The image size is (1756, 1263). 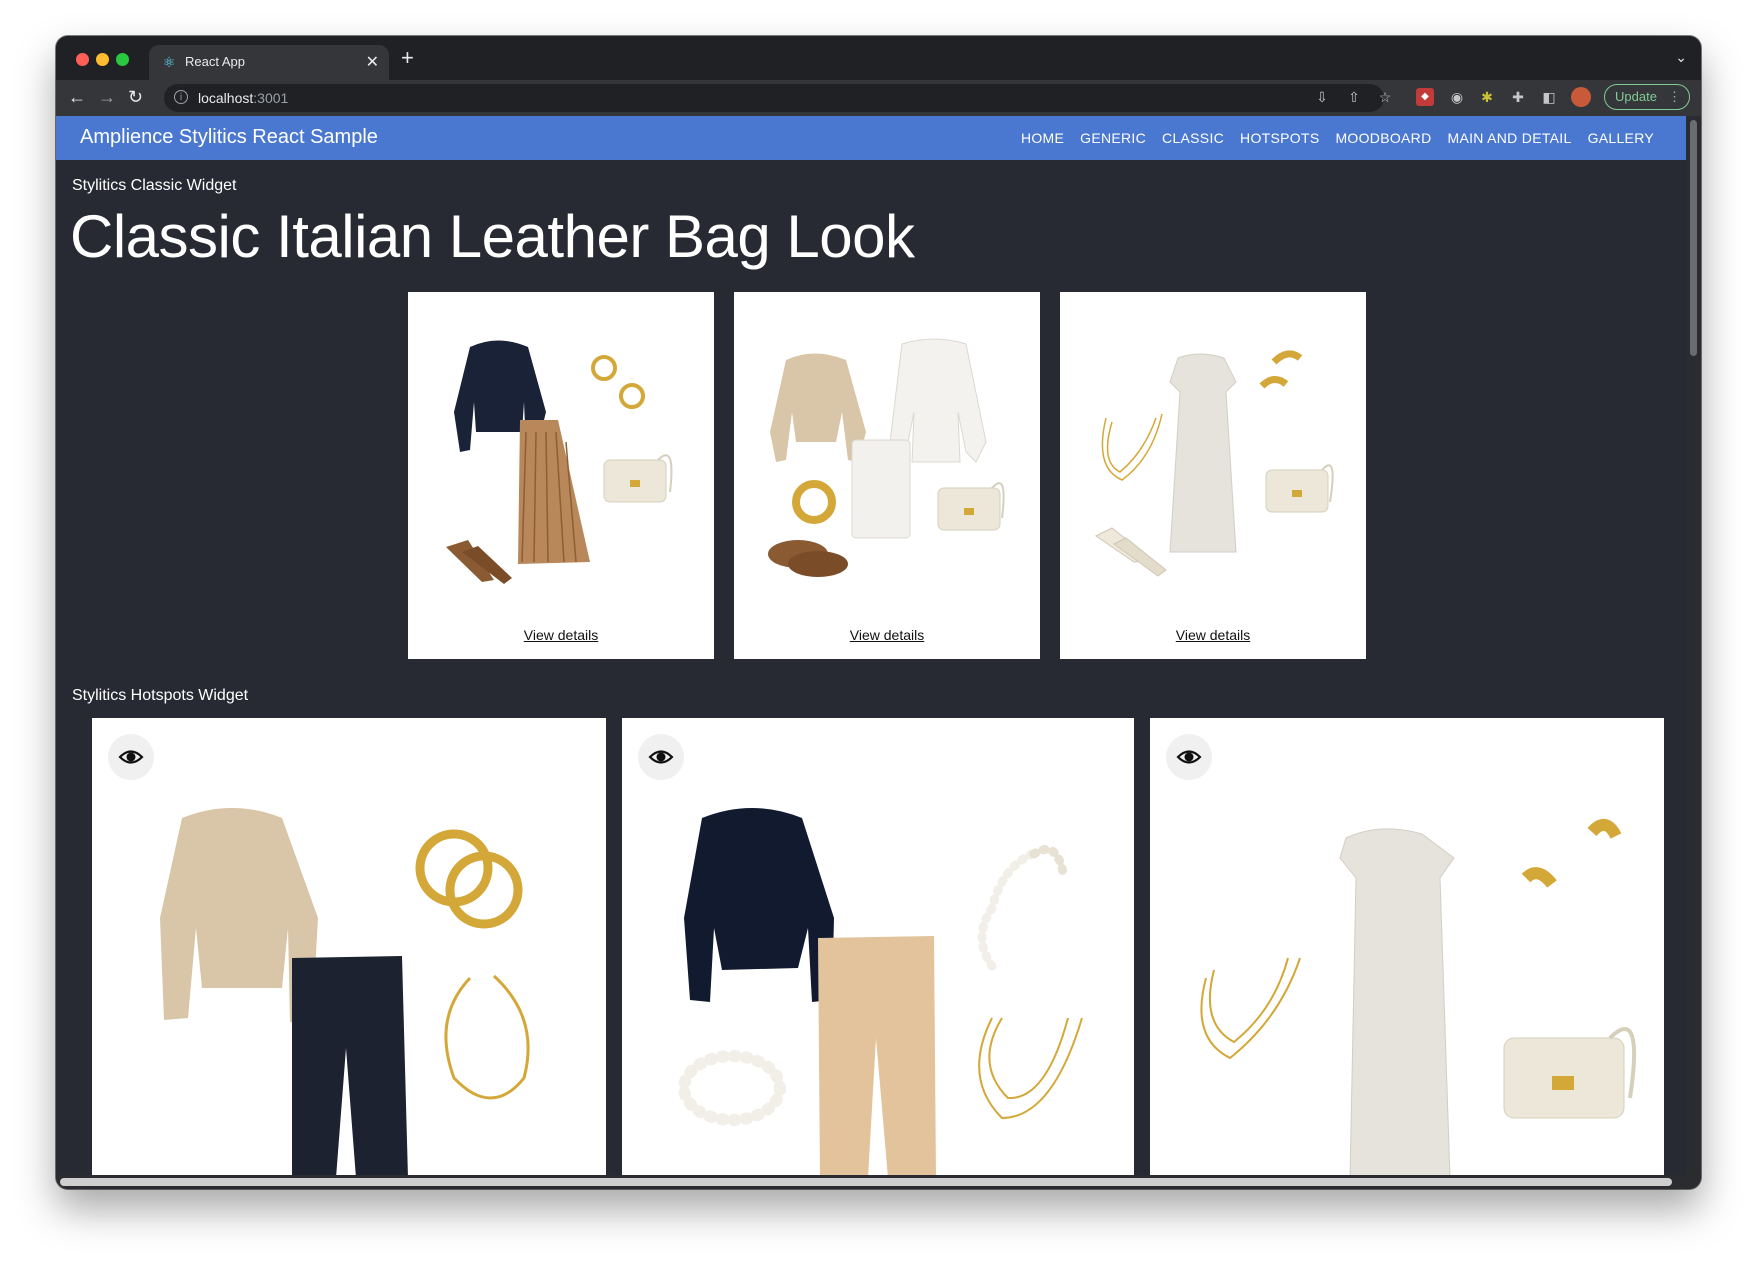 I want to click on extension-green-icon: ✱, so click(x=1487, y=97).